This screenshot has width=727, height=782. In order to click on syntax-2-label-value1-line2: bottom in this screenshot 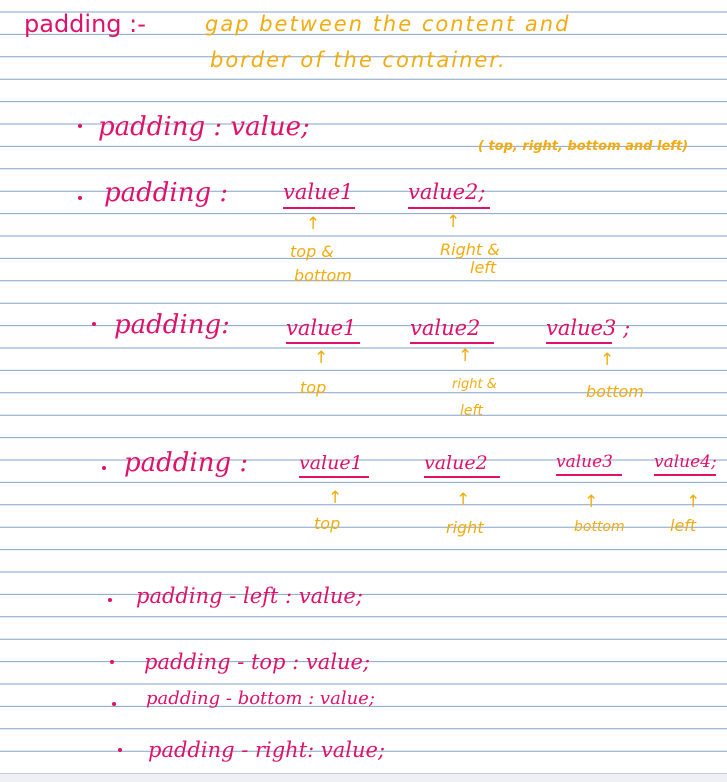, I will do `click(323, 275)`.